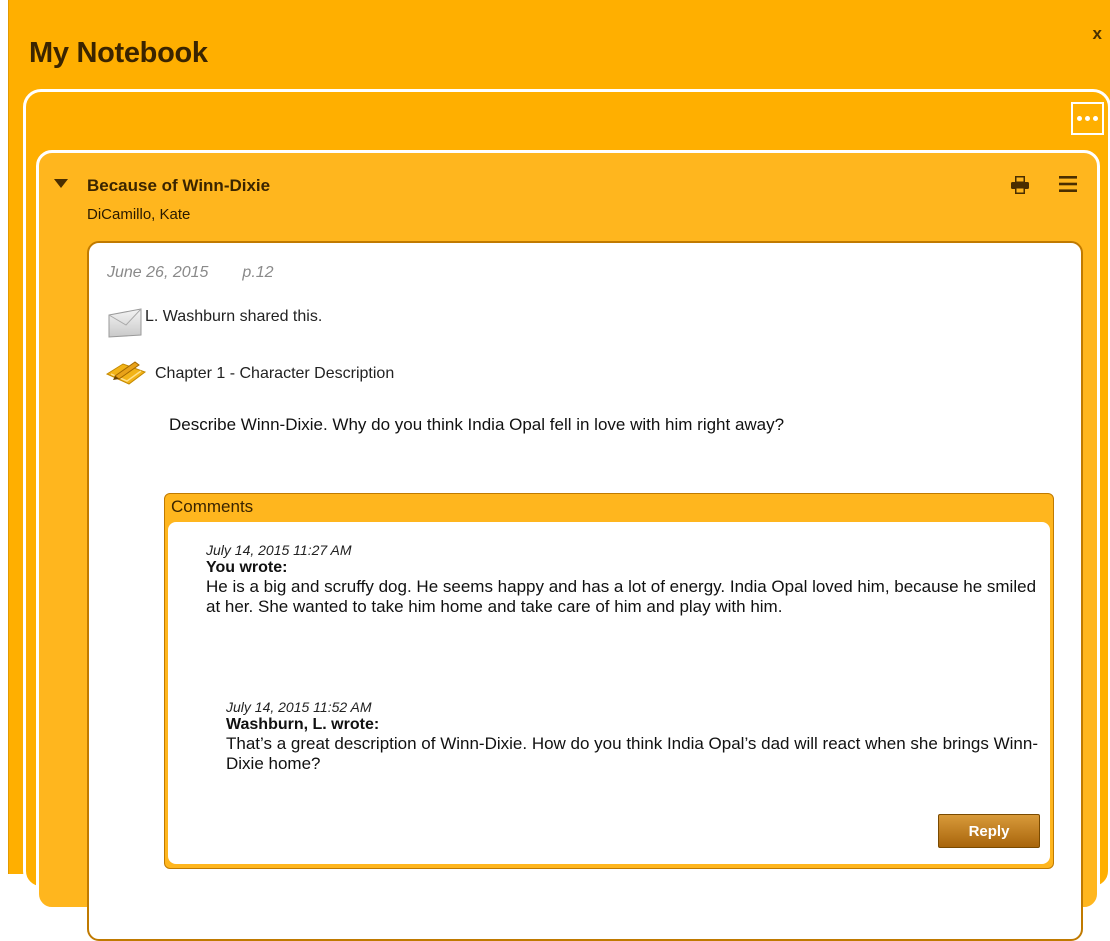  I want to click on comment-author: Washburn, L. wrote:, so click(303, 724).